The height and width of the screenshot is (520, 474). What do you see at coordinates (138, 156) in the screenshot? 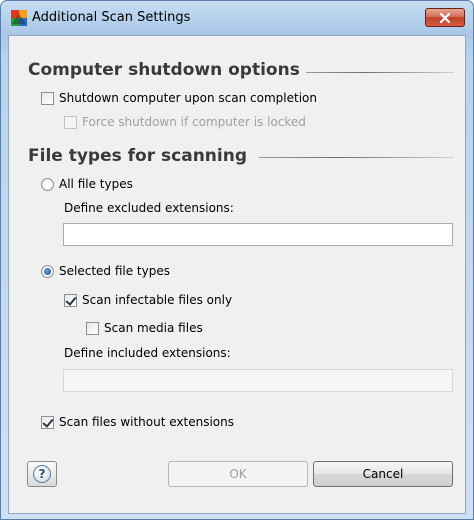
I see `file-types-section-heading: File types for scanning` at bounding box center [138, 156].